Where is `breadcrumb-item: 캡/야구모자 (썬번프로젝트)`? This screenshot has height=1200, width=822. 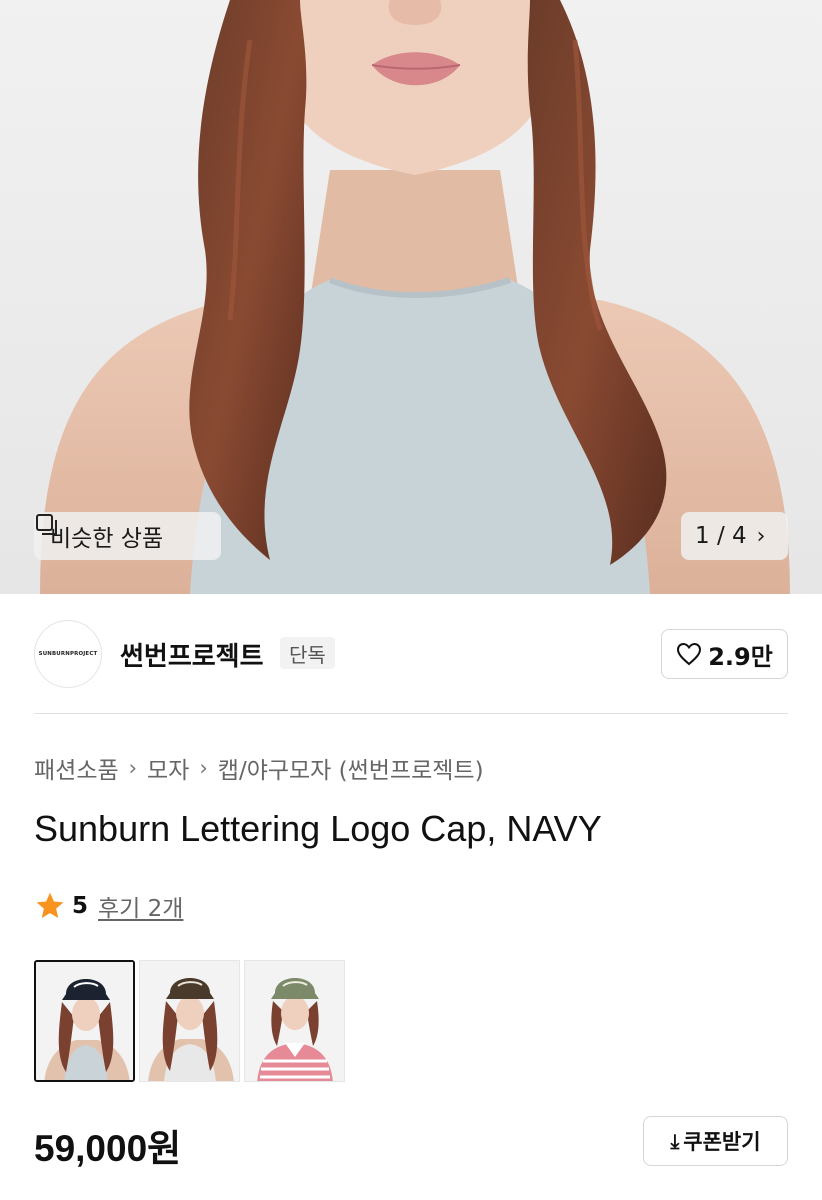 breadcrumb-item: 캡/야구모자 (썬번프로젝트) is located at coordinates (351, 768).